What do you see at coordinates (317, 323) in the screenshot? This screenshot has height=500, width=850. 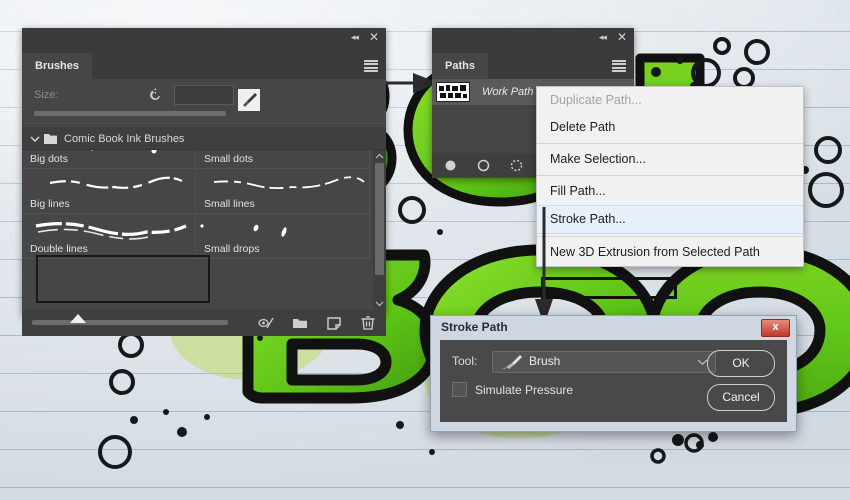 I see `brushes-footer-icons` at bounding box center [317, 323].